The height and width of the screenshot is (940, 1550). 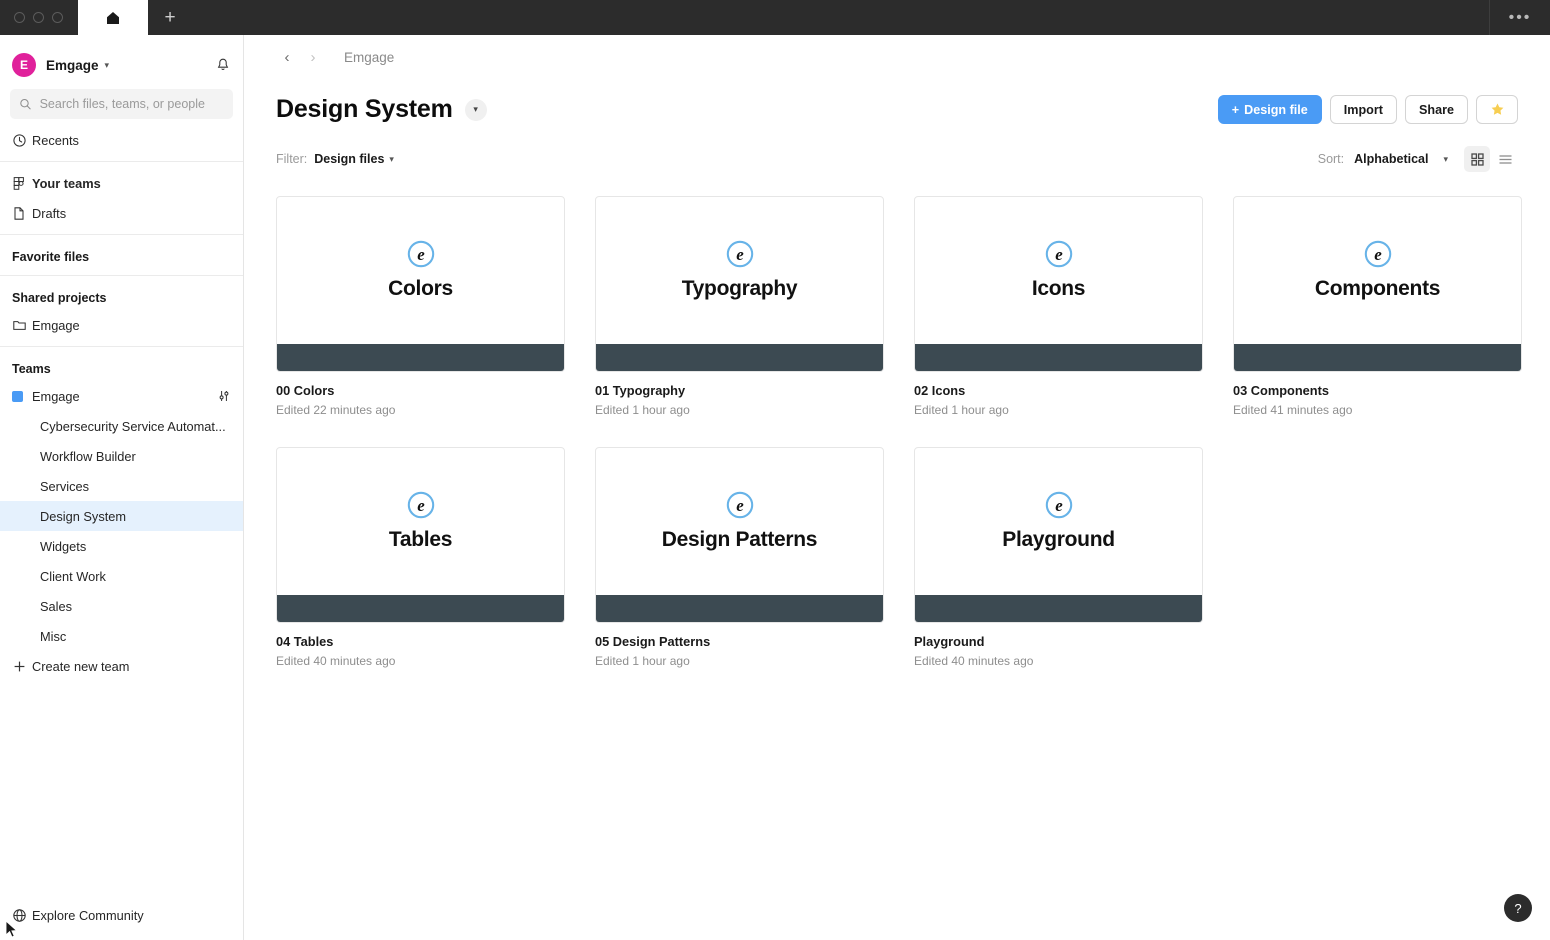 What do you see at coordinates (121, 213) in the screenshot?
I see `sidebar-item-drafts: Drafts` at bounding box center [121, 213].